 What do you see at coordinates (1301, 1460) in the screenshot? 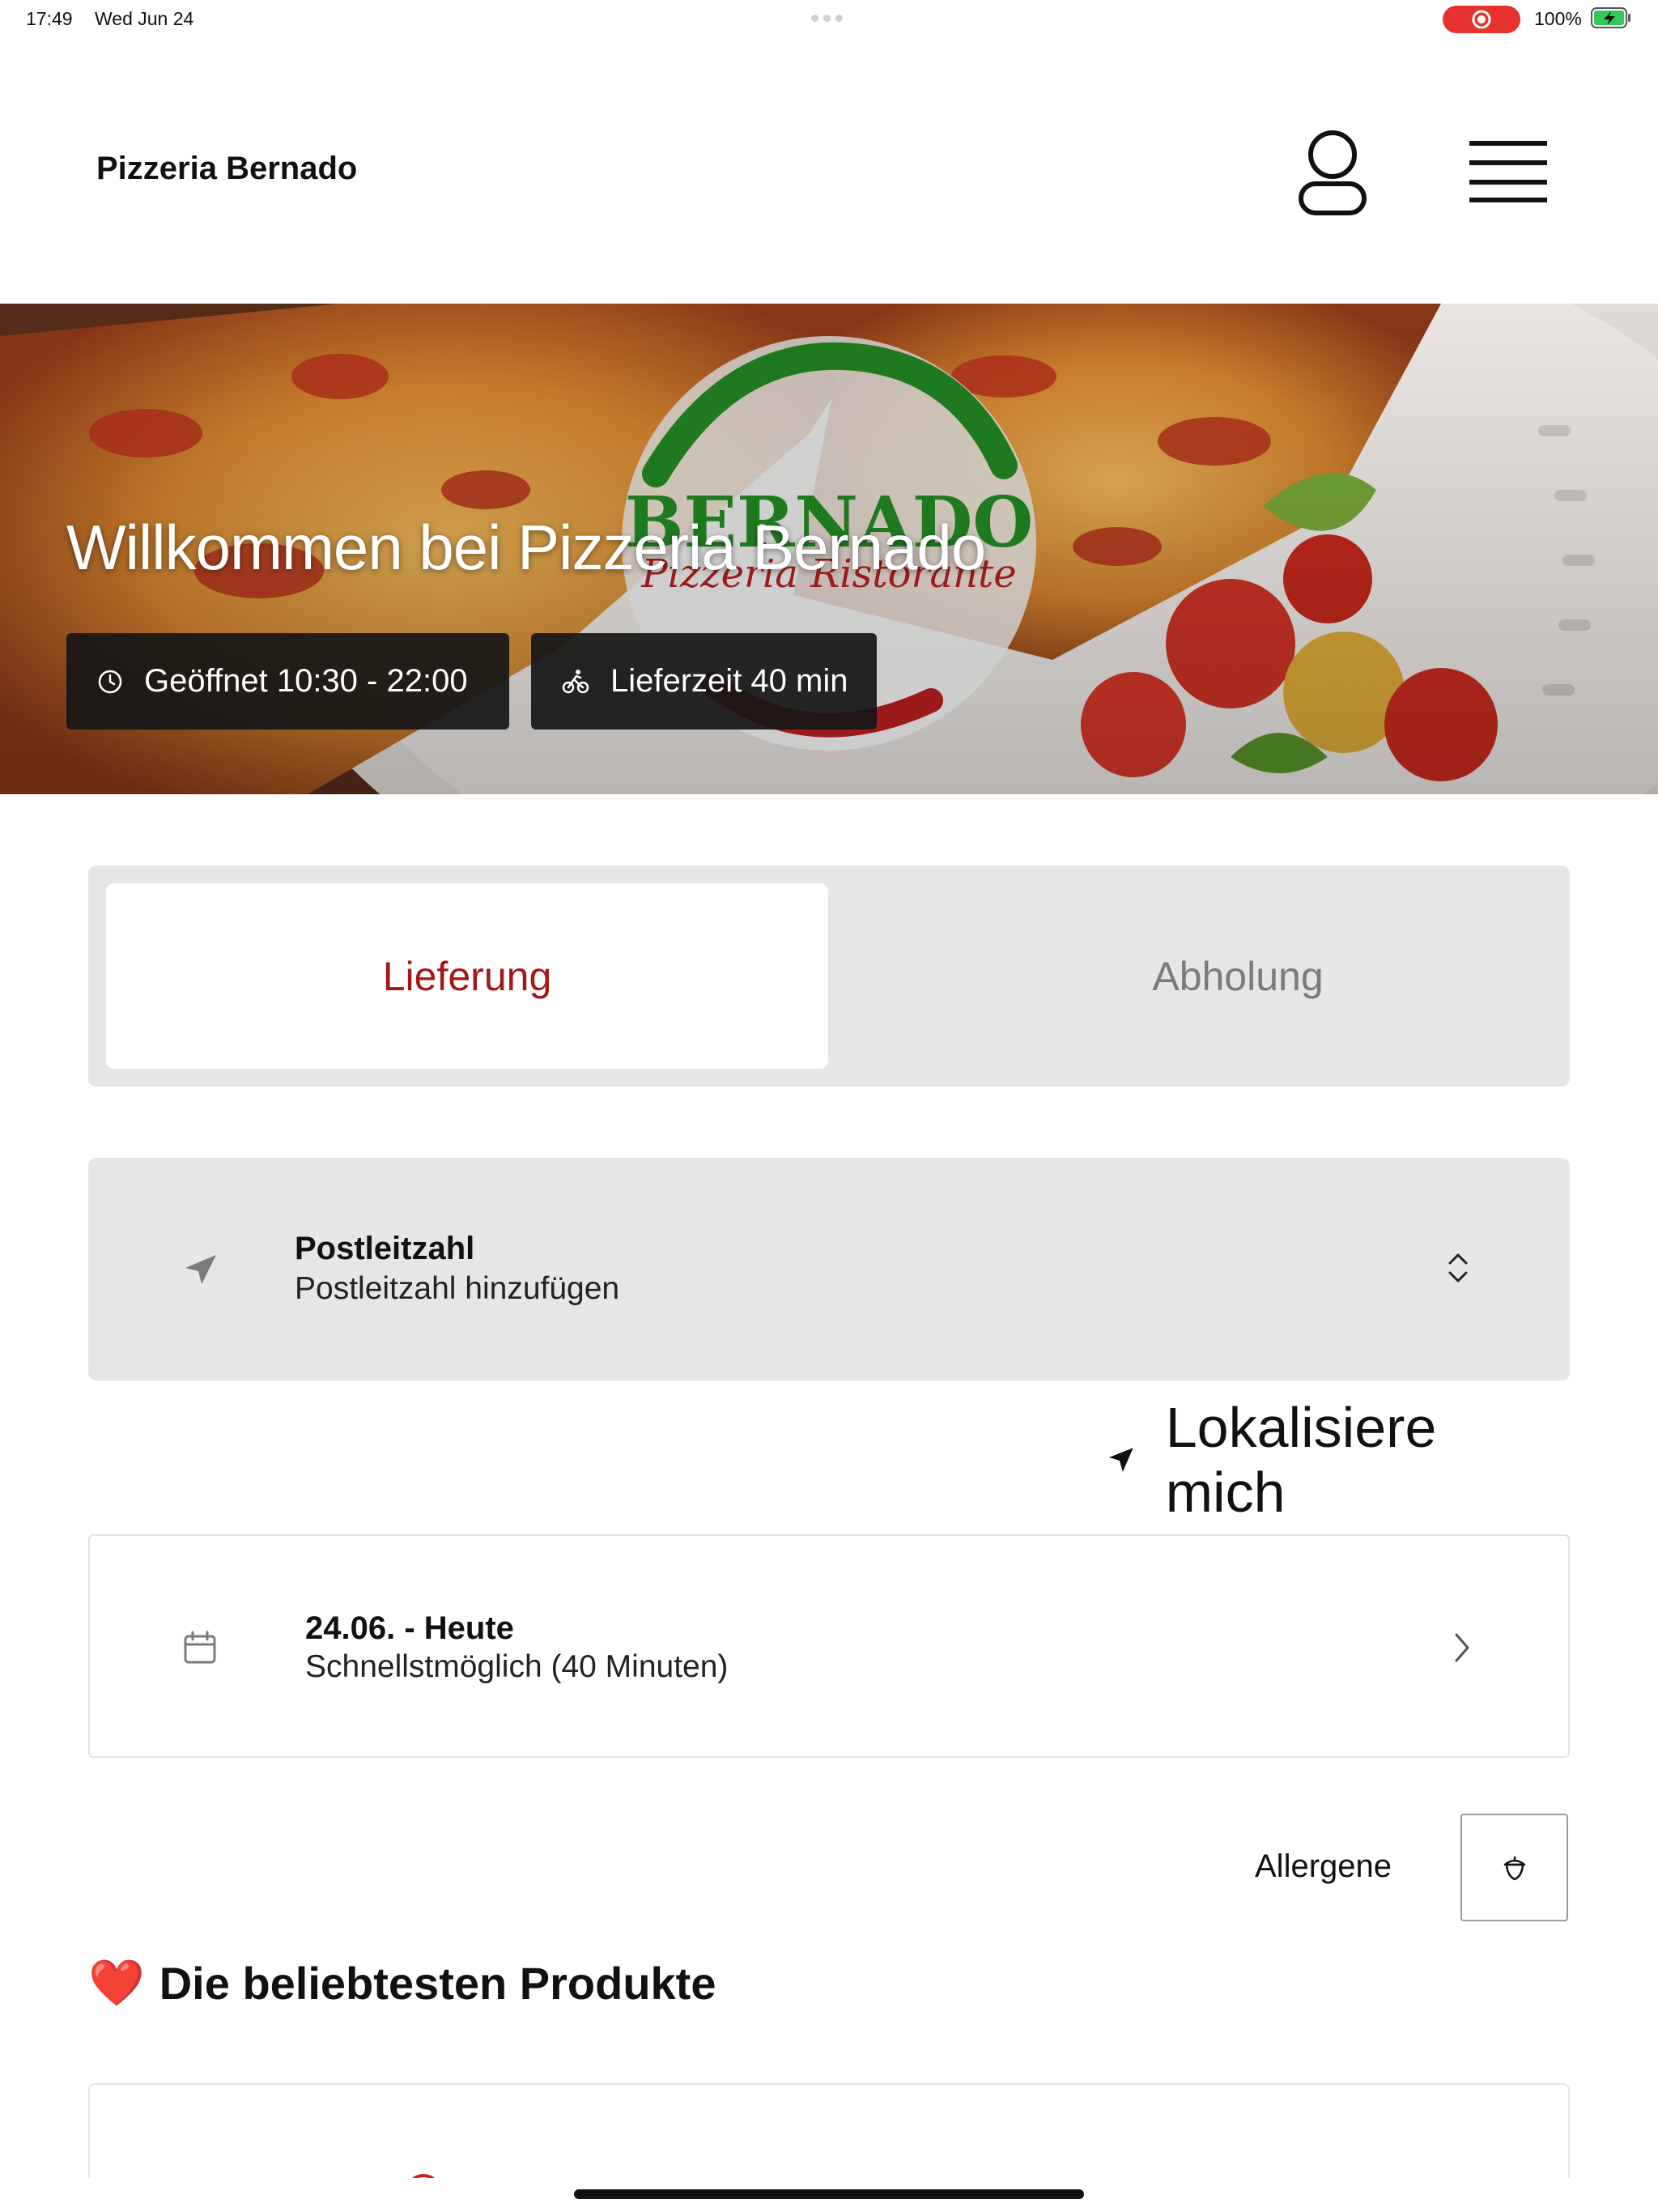
I see `locate-me-label: Lokalisiere mich` at bounding box center [1301, 1460].